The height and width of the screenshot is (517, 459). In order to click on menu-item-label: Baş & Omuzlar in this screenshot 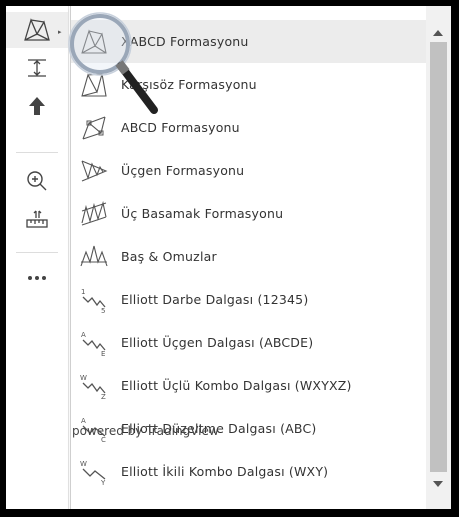, I will do `click(169, 256)`.